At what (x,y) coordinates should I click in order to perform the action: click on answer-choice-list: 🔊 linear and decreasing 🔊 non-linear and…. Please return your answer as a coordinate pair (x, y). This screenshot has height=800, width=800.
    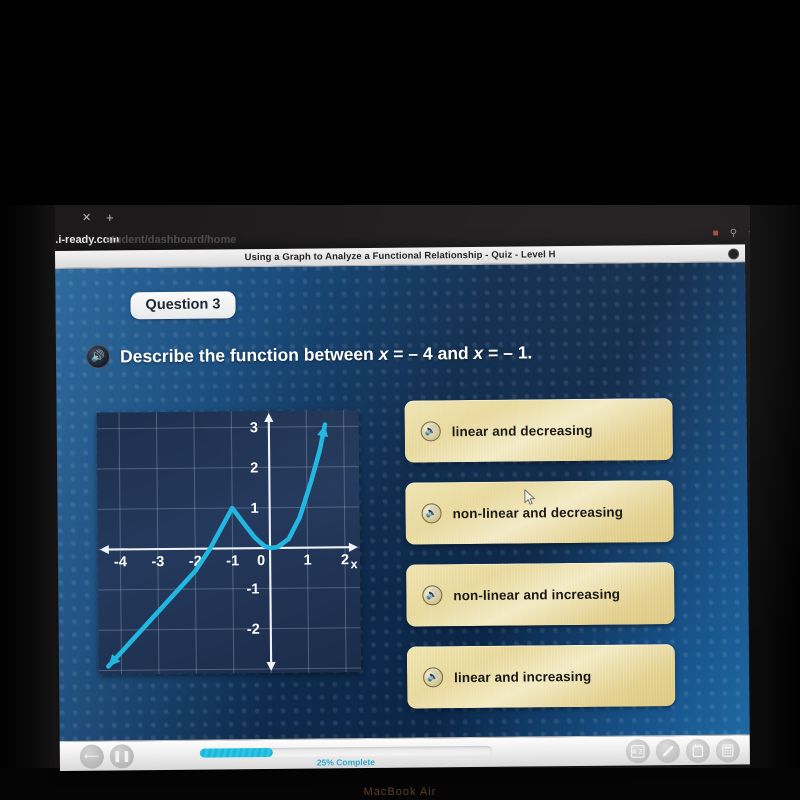
    Looking at the image, I should click on (540, 563).